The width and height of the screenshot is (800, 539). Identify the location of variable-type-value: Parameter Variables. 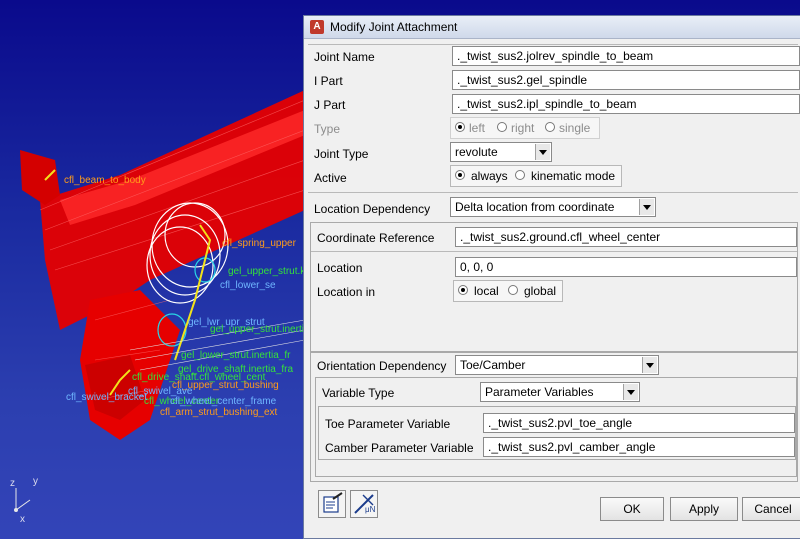
(539, 392).